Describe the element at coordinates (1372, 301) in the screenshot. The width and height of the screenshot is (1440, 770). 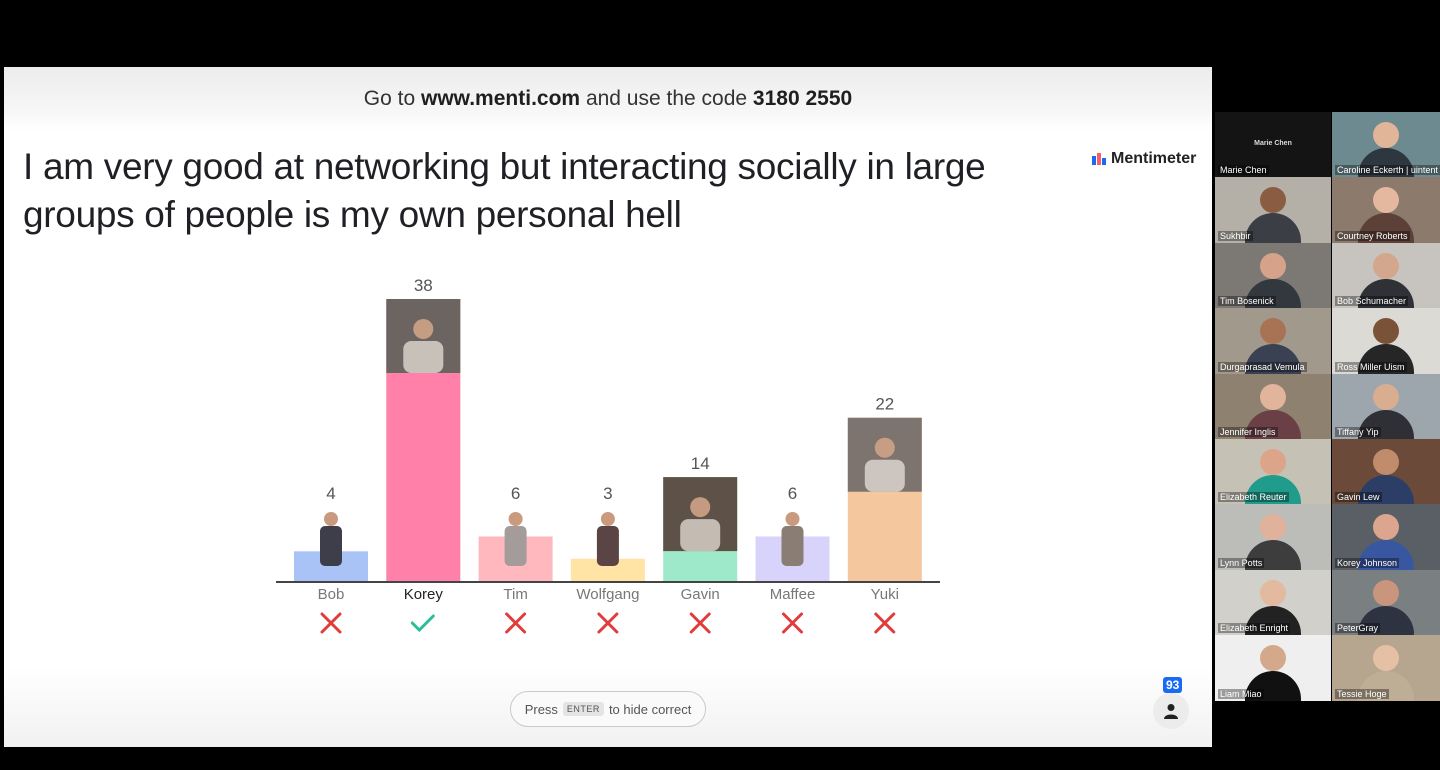
I see `video-tile-name: Bob Schumacher` at that location.